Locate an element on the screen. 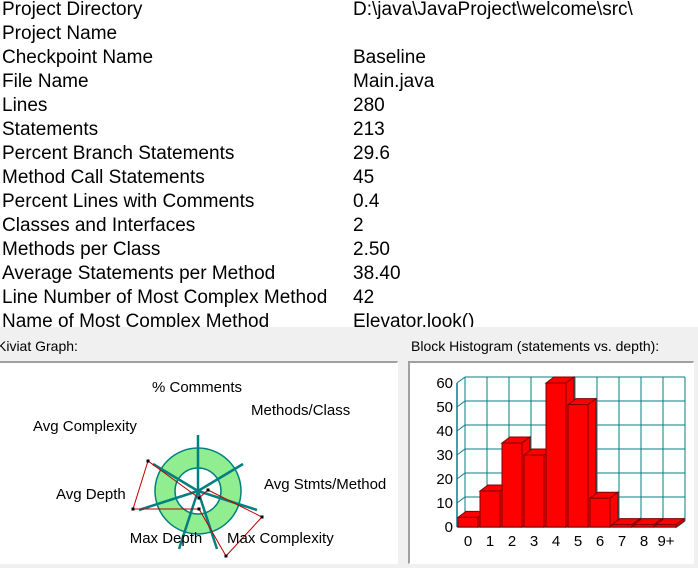 The height and width of the screenshot is (568, 698). metric-label: Percent Lines with Comments is located at coordinates (128, 201).